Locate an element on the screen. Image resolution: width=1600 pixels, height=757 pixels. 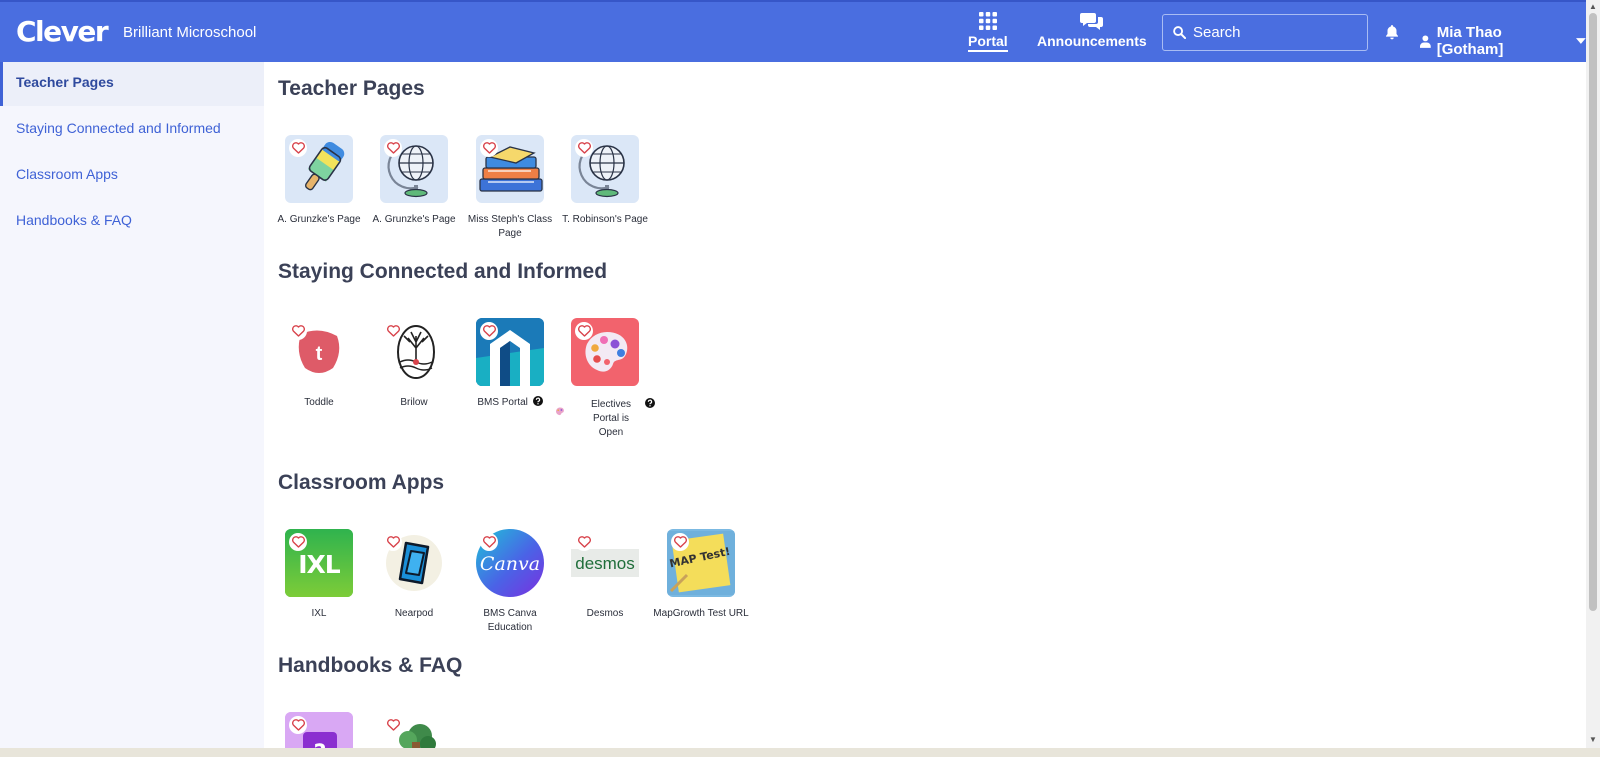
sidebar-item-teacher-pages: Teacher Pages is located at coordinates (132, 84).